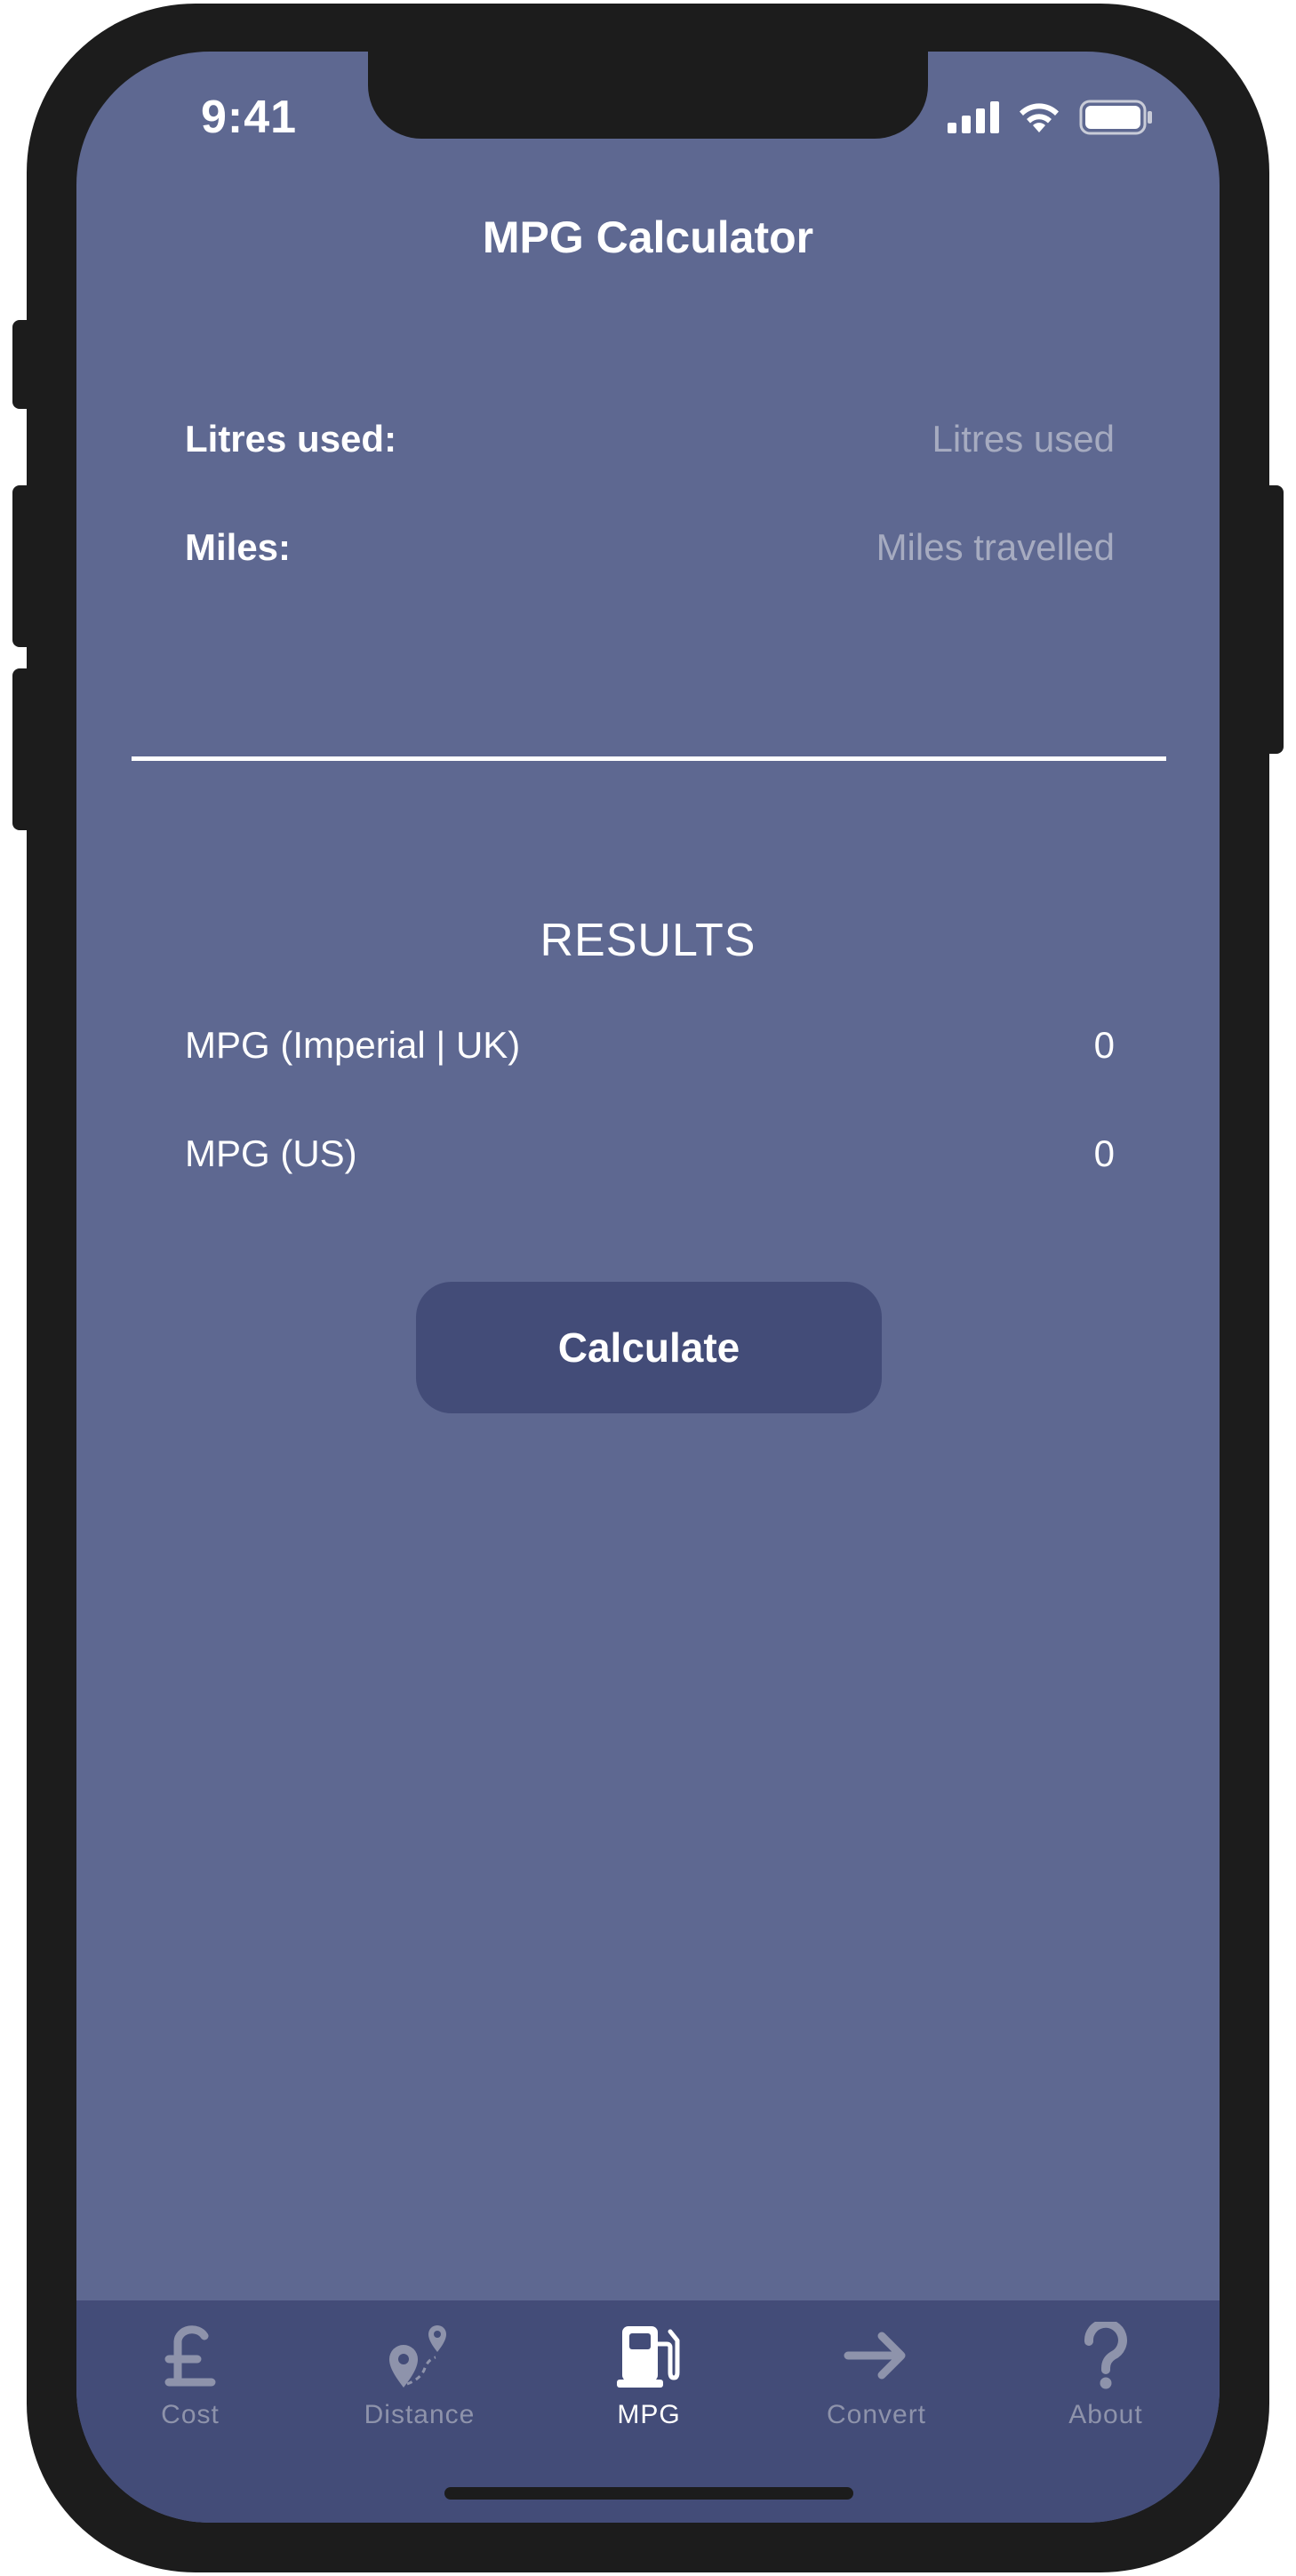 Image resolution: width=1296 pixels, height=2576 pixels. What do you see at coordinates (875, 2356) in the screenshot?
I see `arrow-right-icon` at bounding box center [875, 2356].